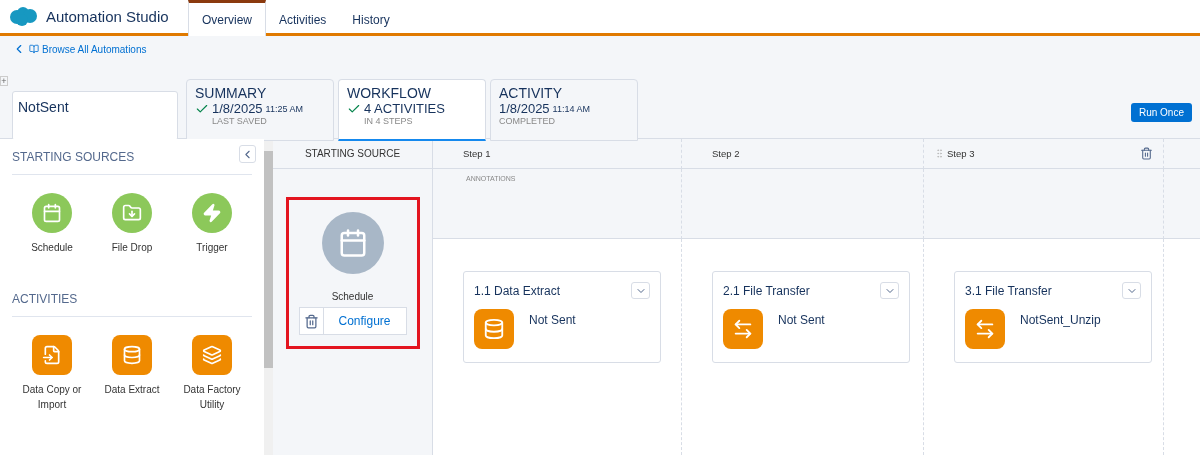  Describe the element at coordinates (352, 296) in the screenshot. I see `source-label: Schedule` at that location.